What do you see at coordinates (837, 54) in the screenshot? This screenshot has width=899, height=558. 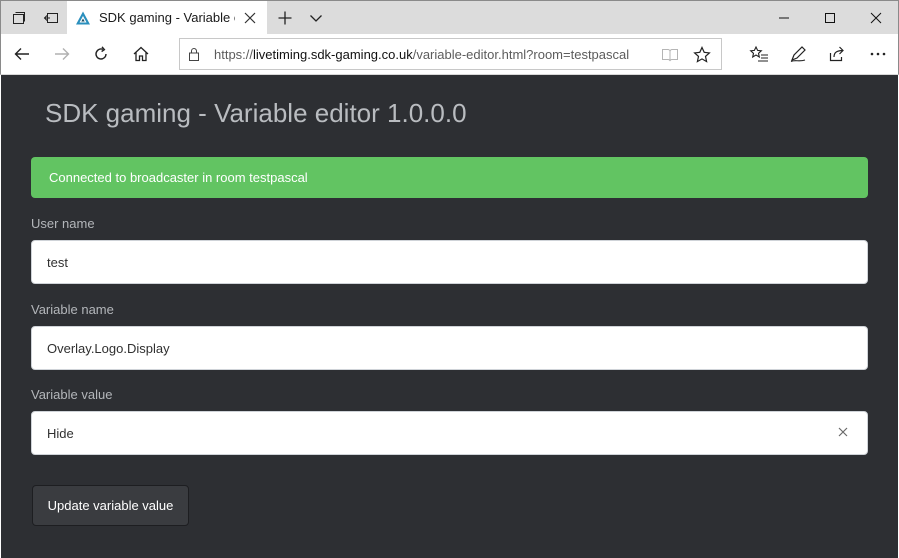 I see `share-icon` at bounding box center [837, 54].